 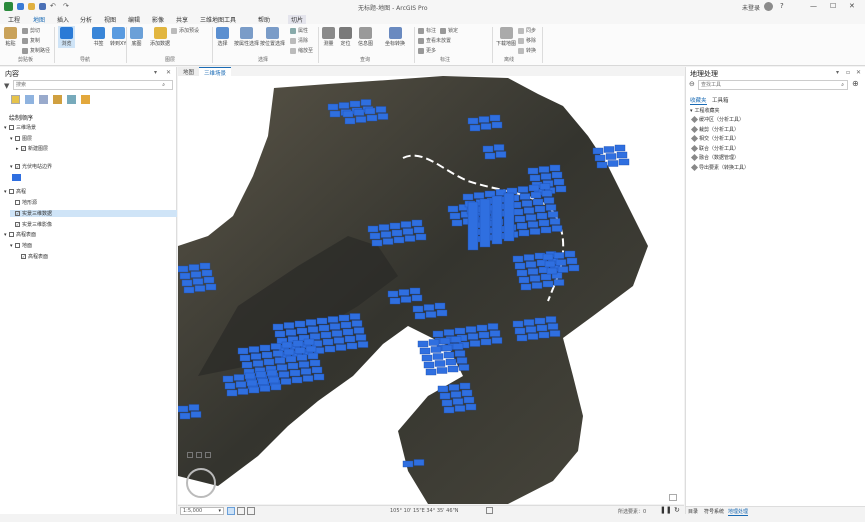 What do you see at coordinates (42, 6) in the screenshot?
I see `save-project-icon` at bounding box center [42, 6].